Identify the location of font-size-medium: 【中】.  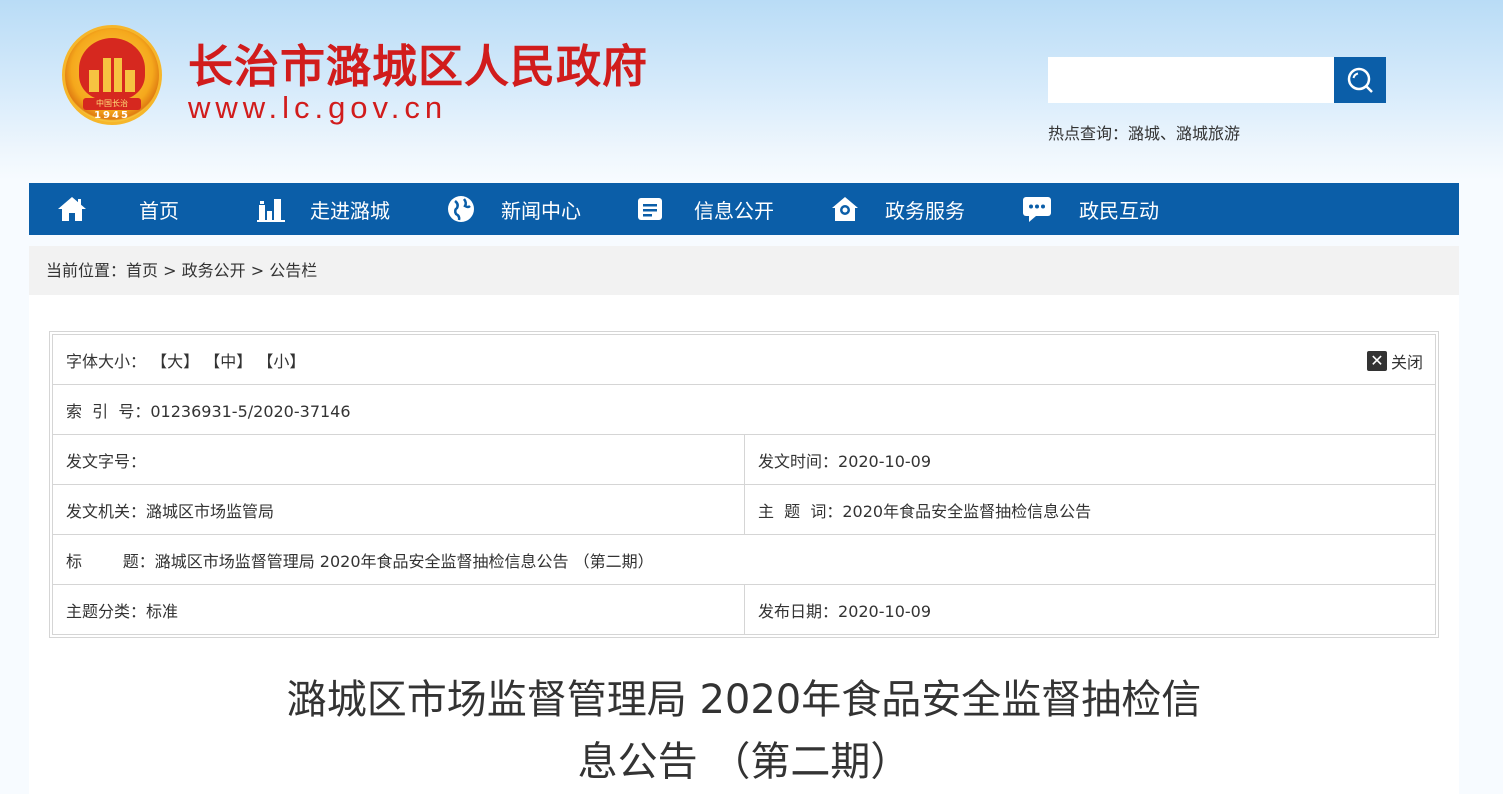
(228, 361).